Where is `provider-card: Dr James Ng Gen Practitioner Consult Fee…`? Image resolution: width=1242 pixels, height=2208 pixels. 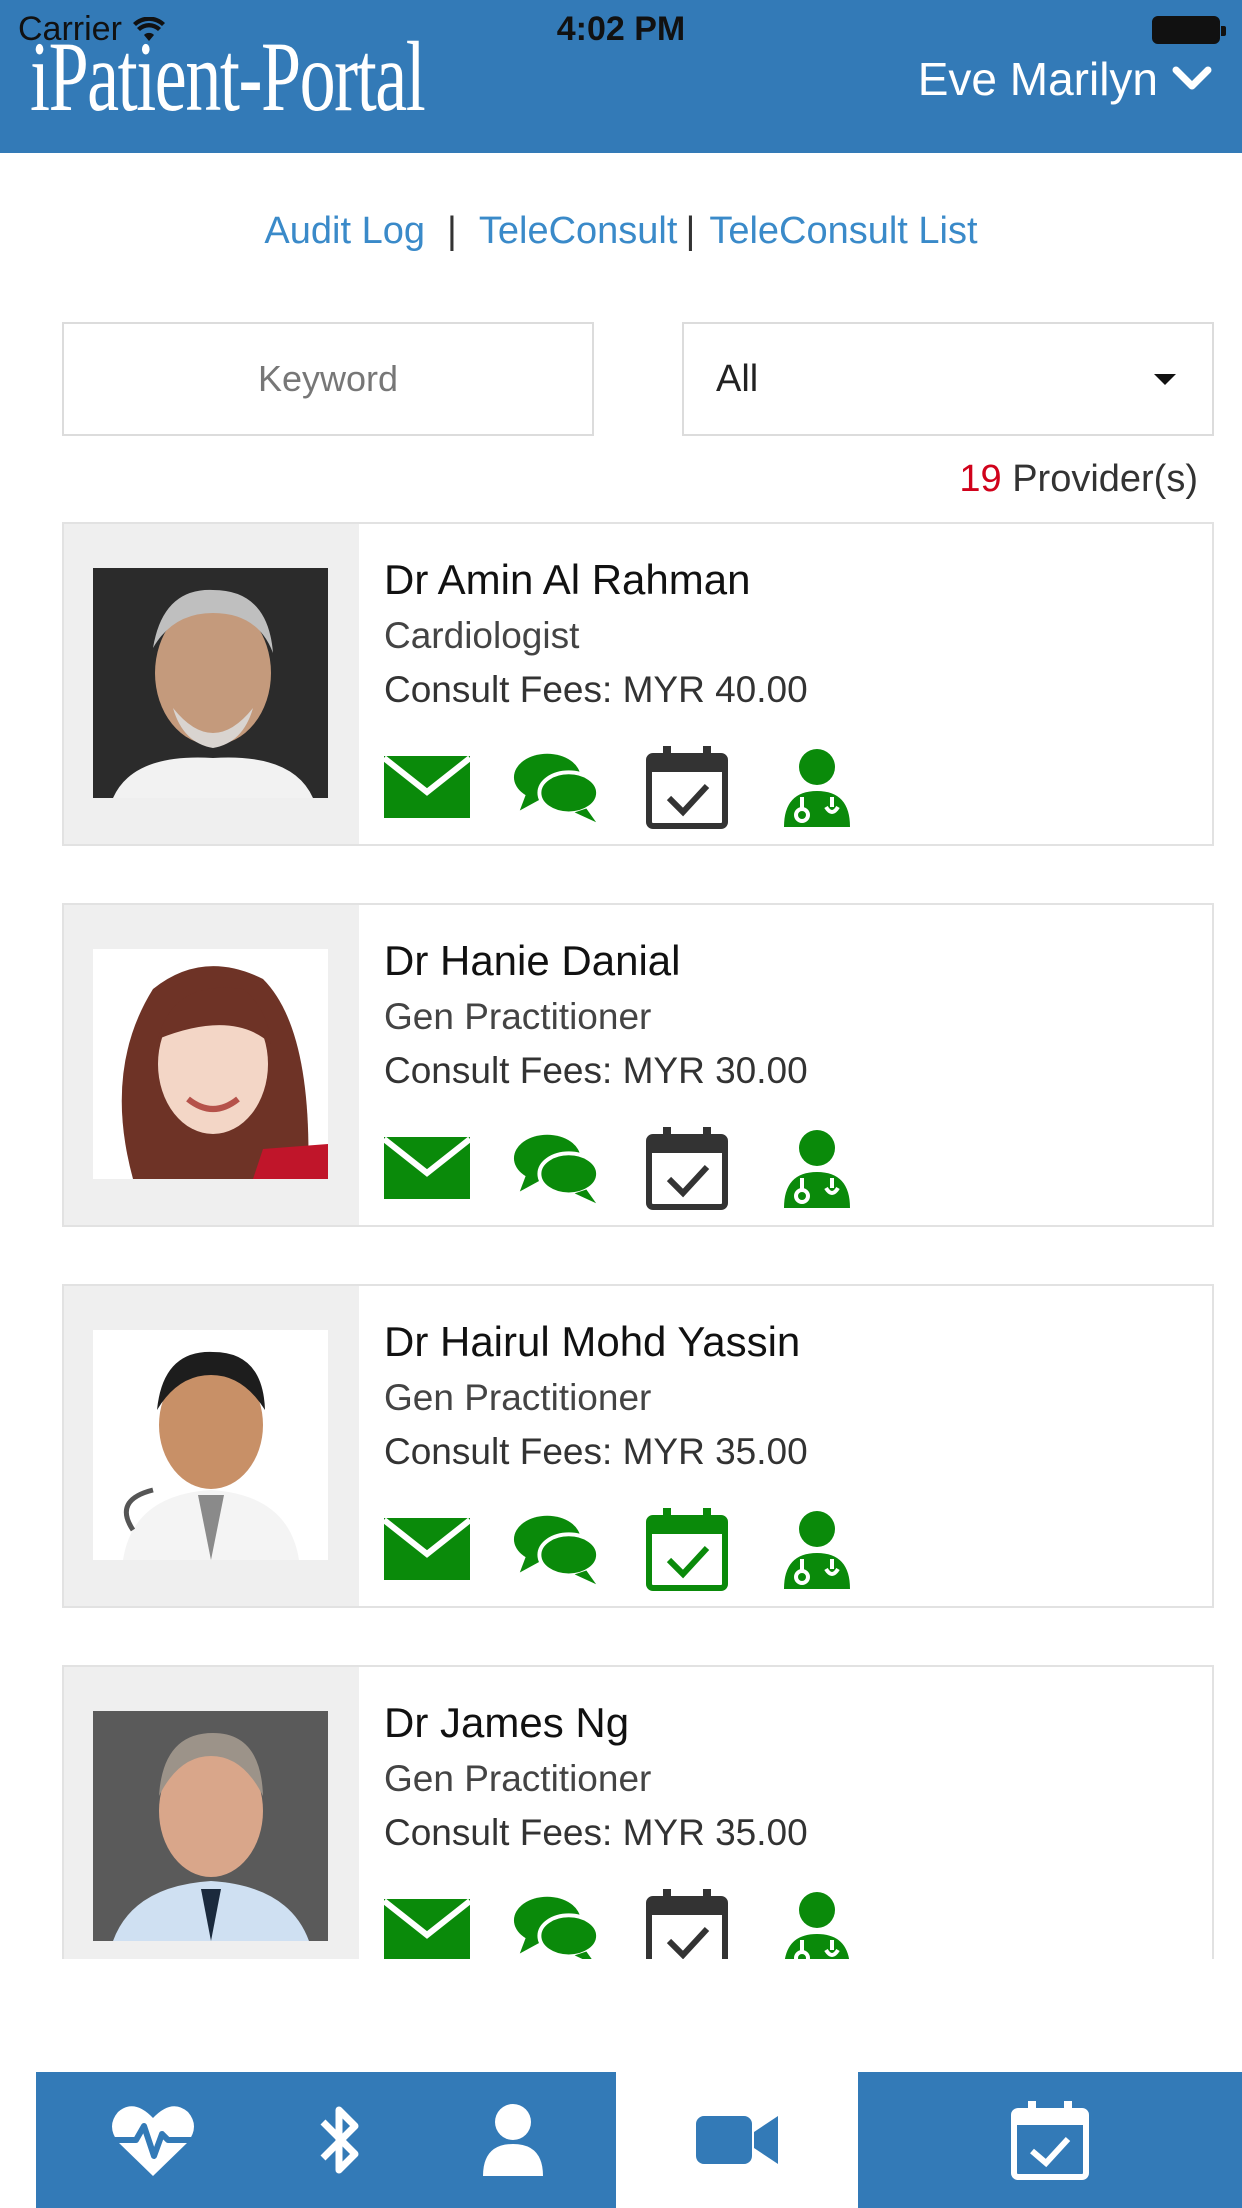 provider-card: Dr James Ng Gen Practitioner Consult Fee… is located at coordinates (638, 1812).